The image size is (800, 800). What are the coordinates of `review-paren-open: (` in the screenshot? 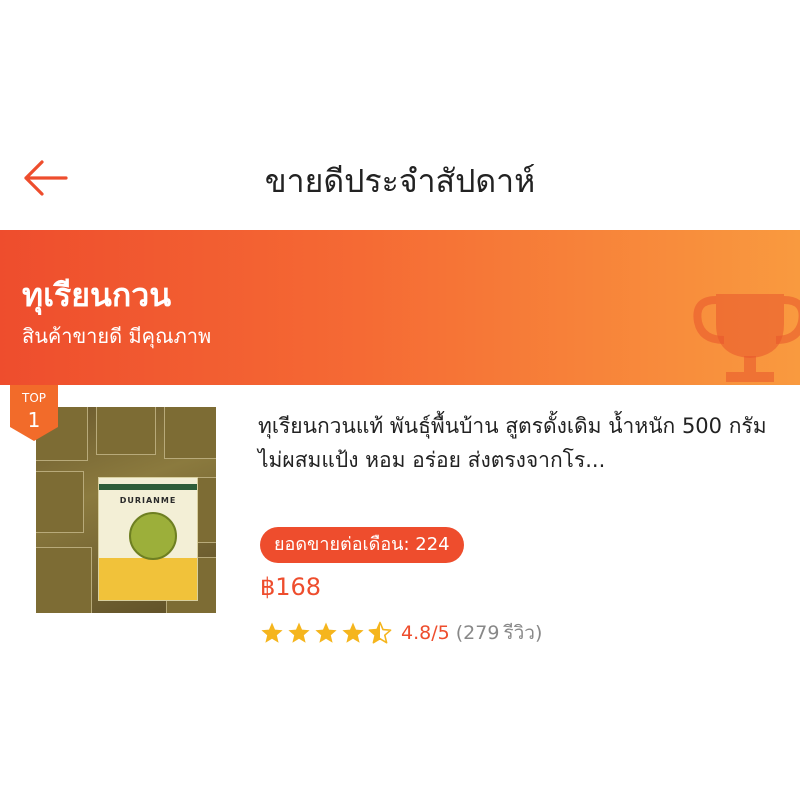 It's located at (459, 633).